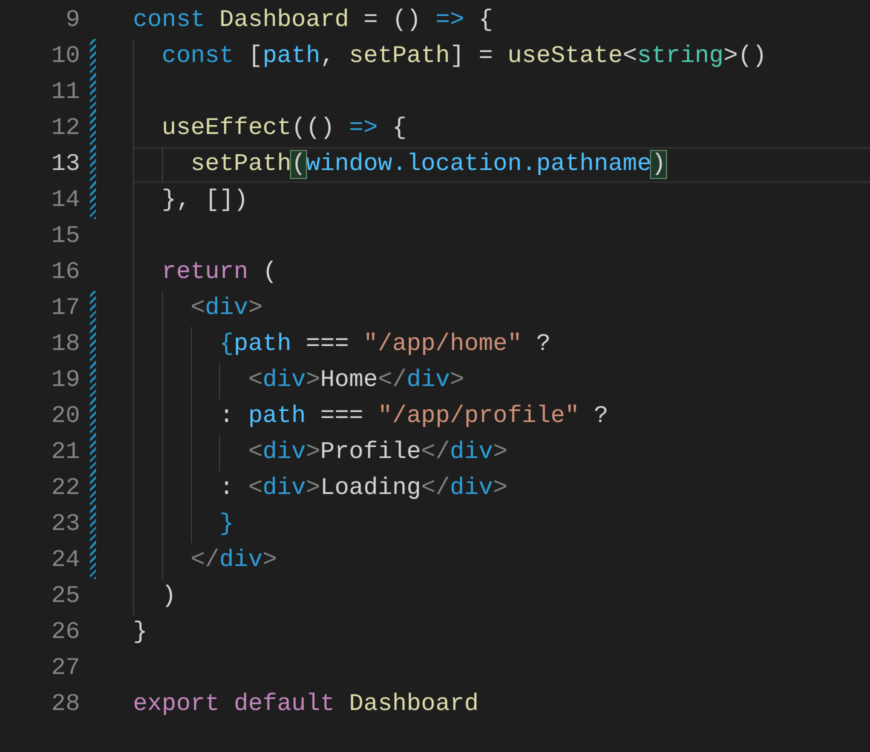  What do you see at coordinates (234, 561) in the screenshot?
I see `code-line: </div>` at bounding box center [234, 561].